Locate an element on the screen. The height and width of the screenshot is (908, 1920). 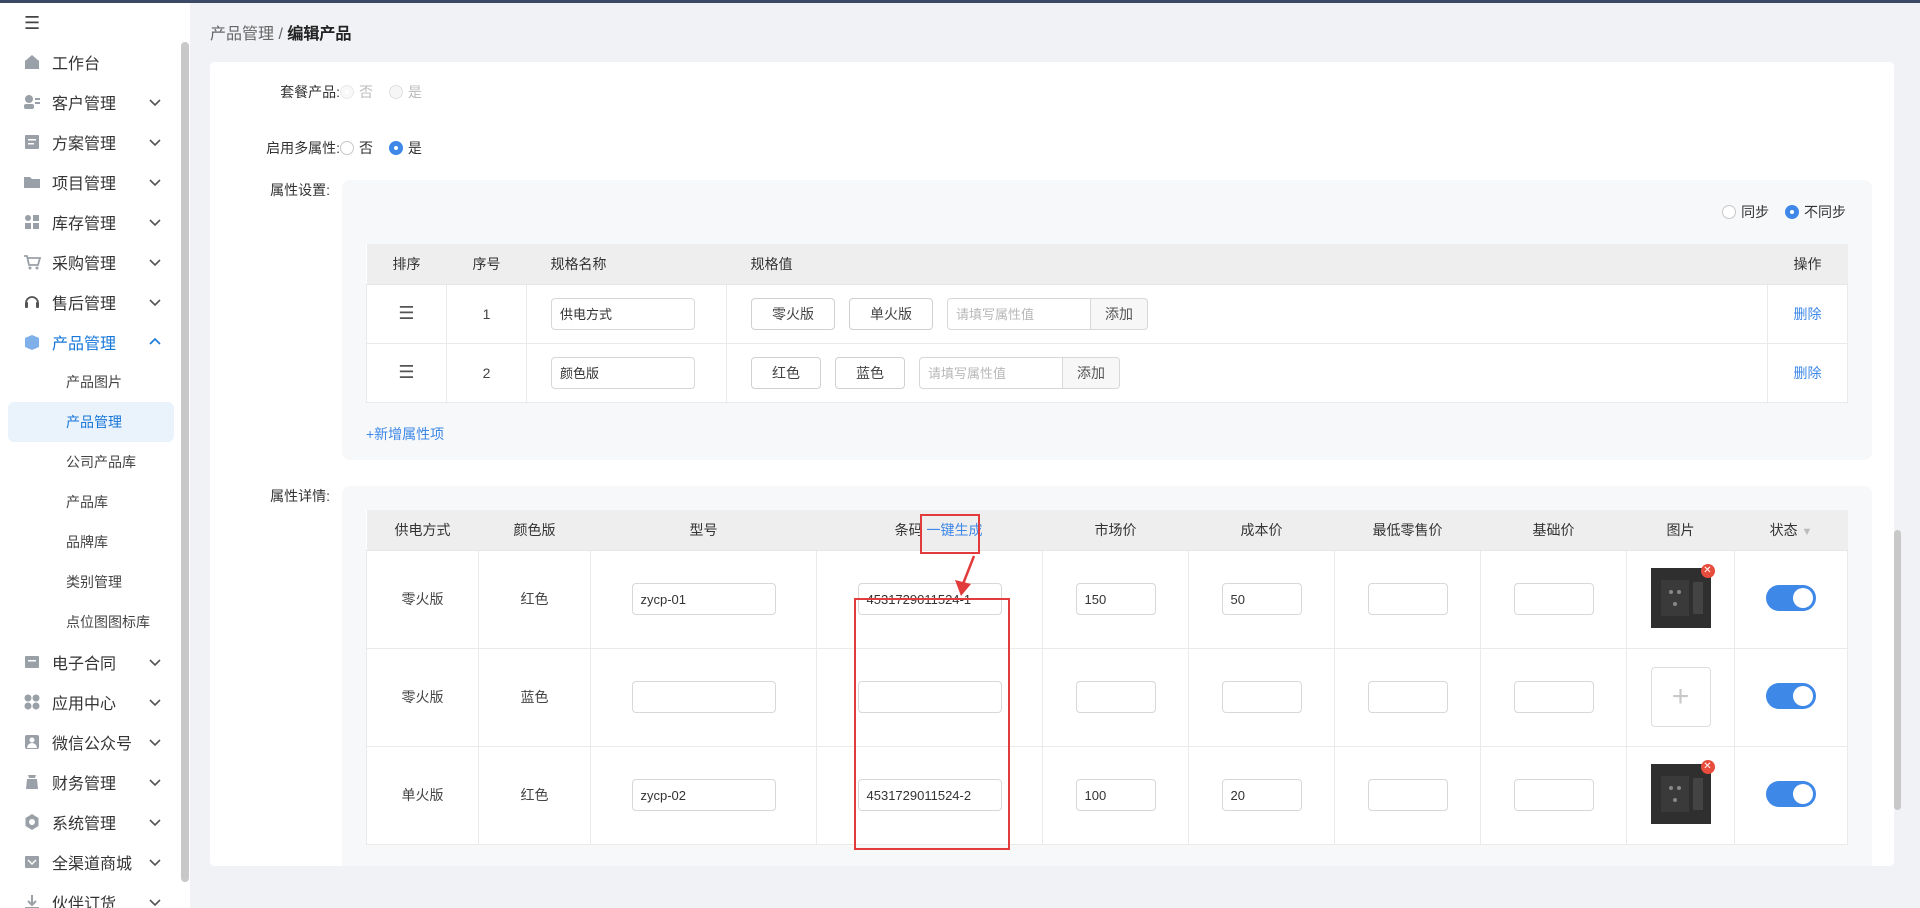
sidebar-item-aftersales: 售后管理 is located at coordinates (91, 302).